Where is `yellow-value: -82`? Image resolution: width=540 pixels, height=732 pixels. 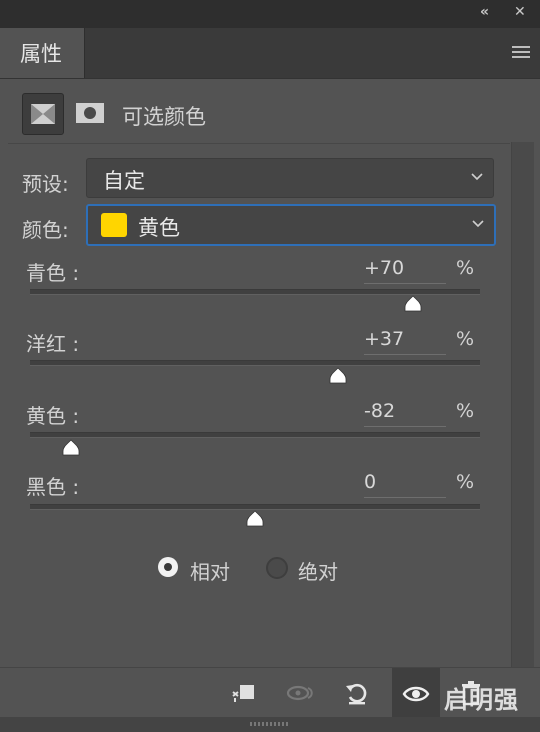
yellow-value: -82 is located at coordinates (380, 411).